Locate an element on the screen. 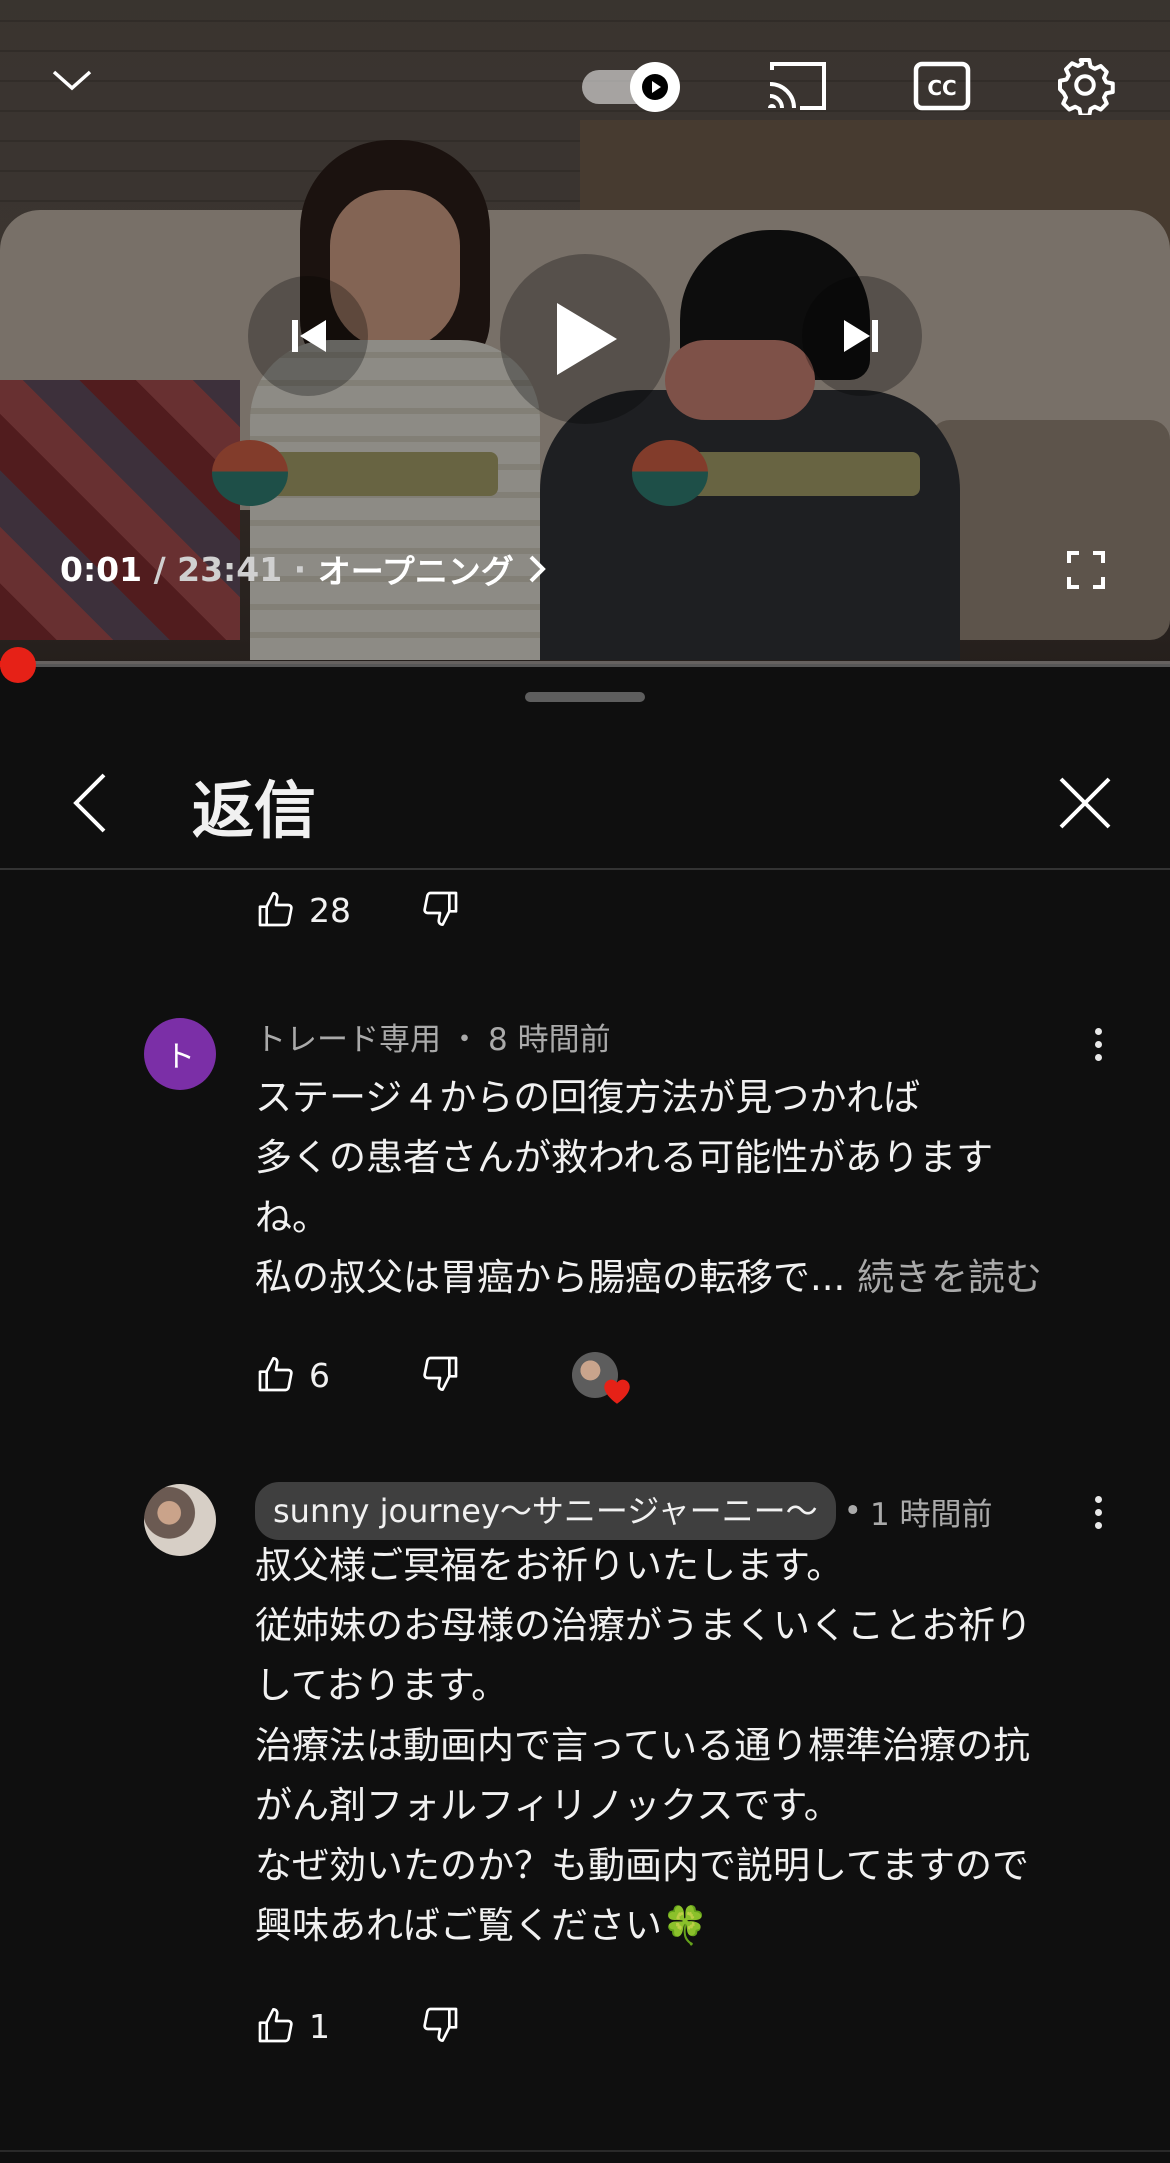 This screenshot has width=1170, height=2163. captions-button: CC is located at coordinates (942, 86).